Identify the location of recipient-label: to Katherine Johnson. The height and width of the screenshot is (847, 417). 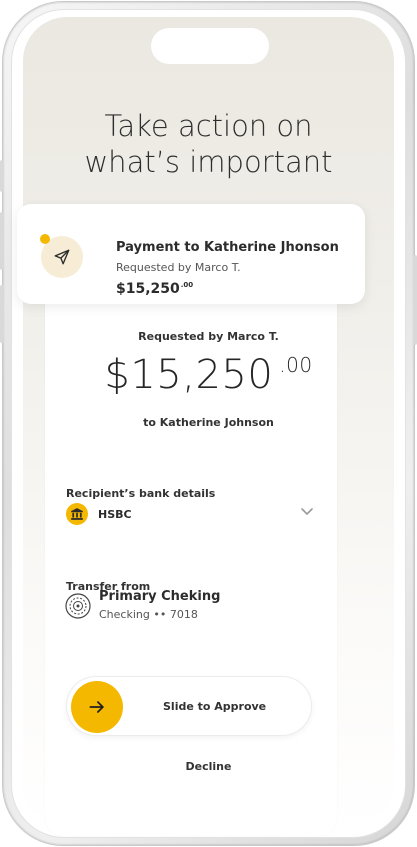
(208, 422).